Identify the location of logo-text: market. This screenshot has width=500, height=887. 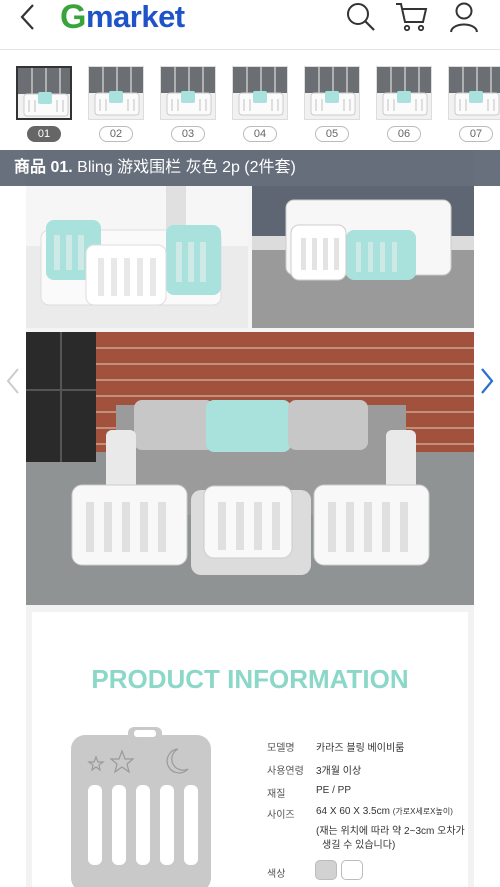
(135, 17).